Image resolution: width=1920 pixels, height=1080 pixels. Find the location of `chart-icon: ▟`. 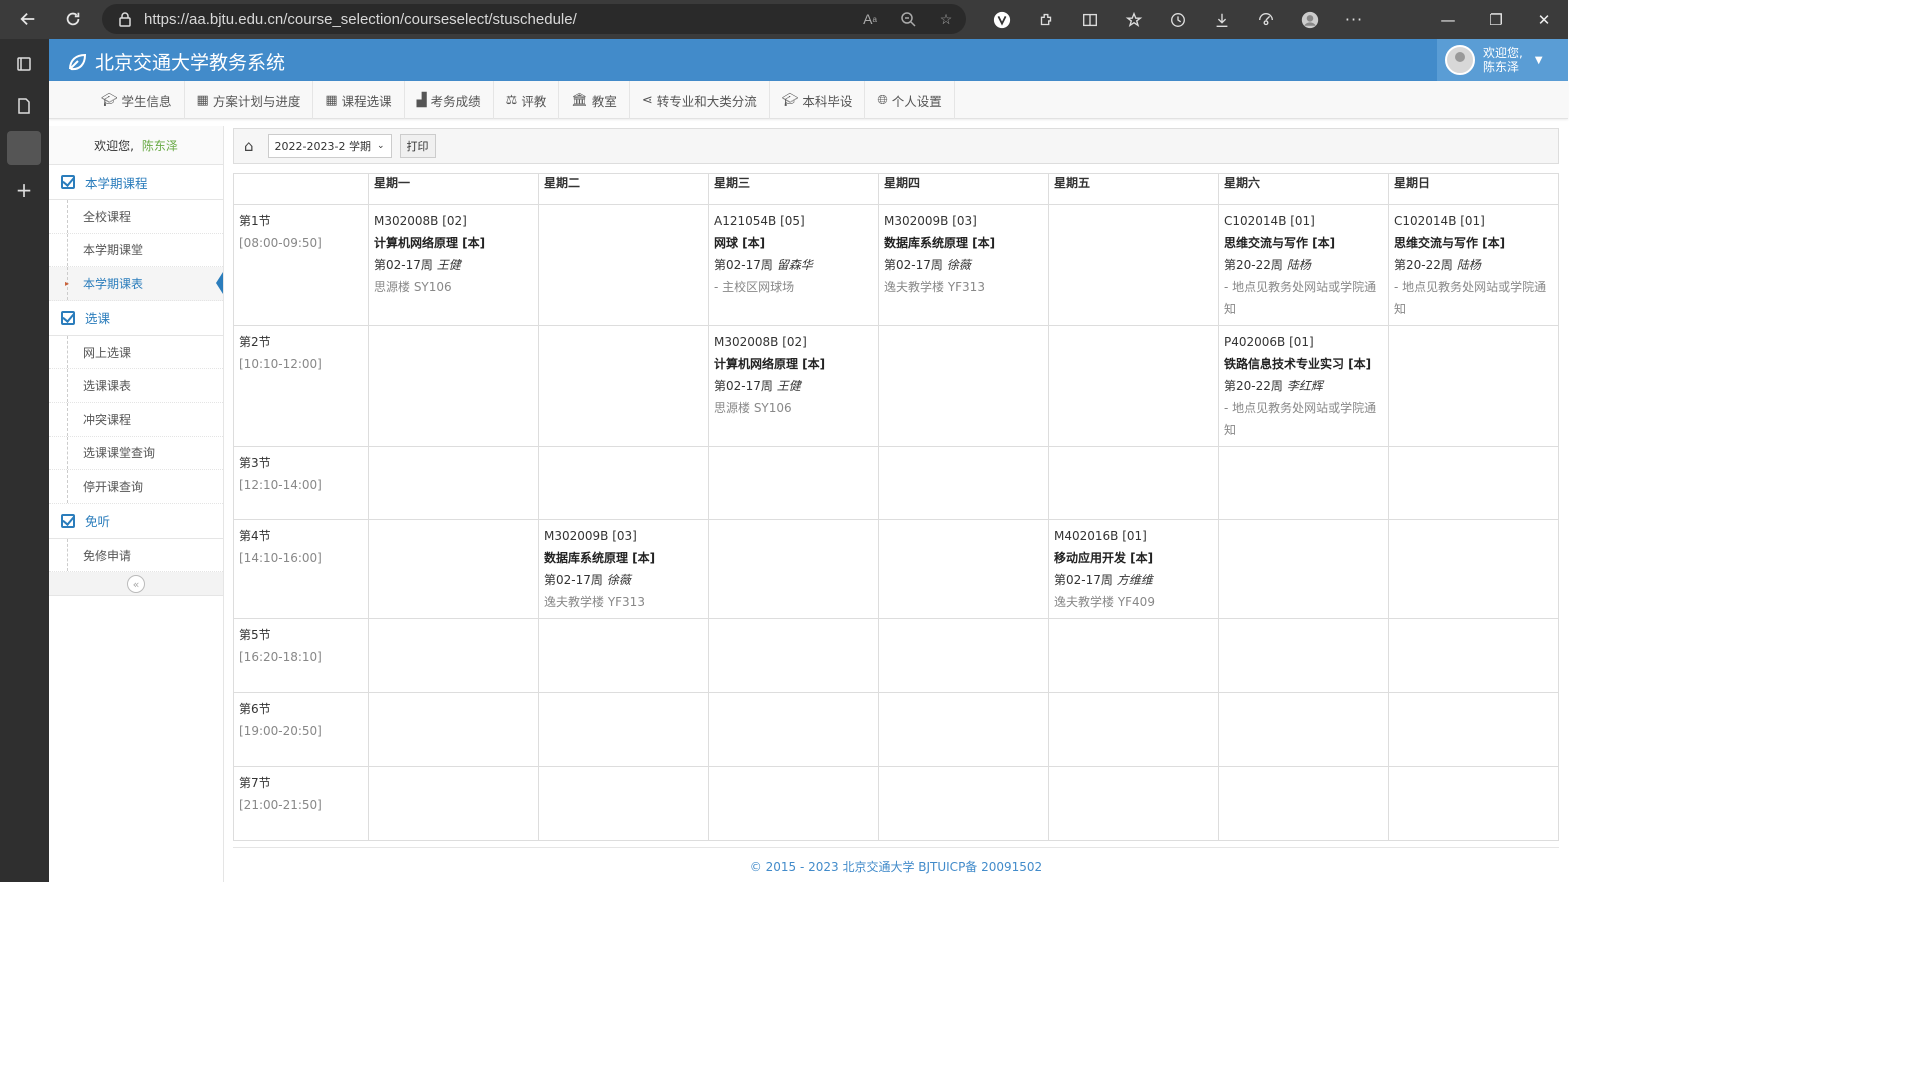

chart-icon: ▟ is located at coordinates (421, 100).